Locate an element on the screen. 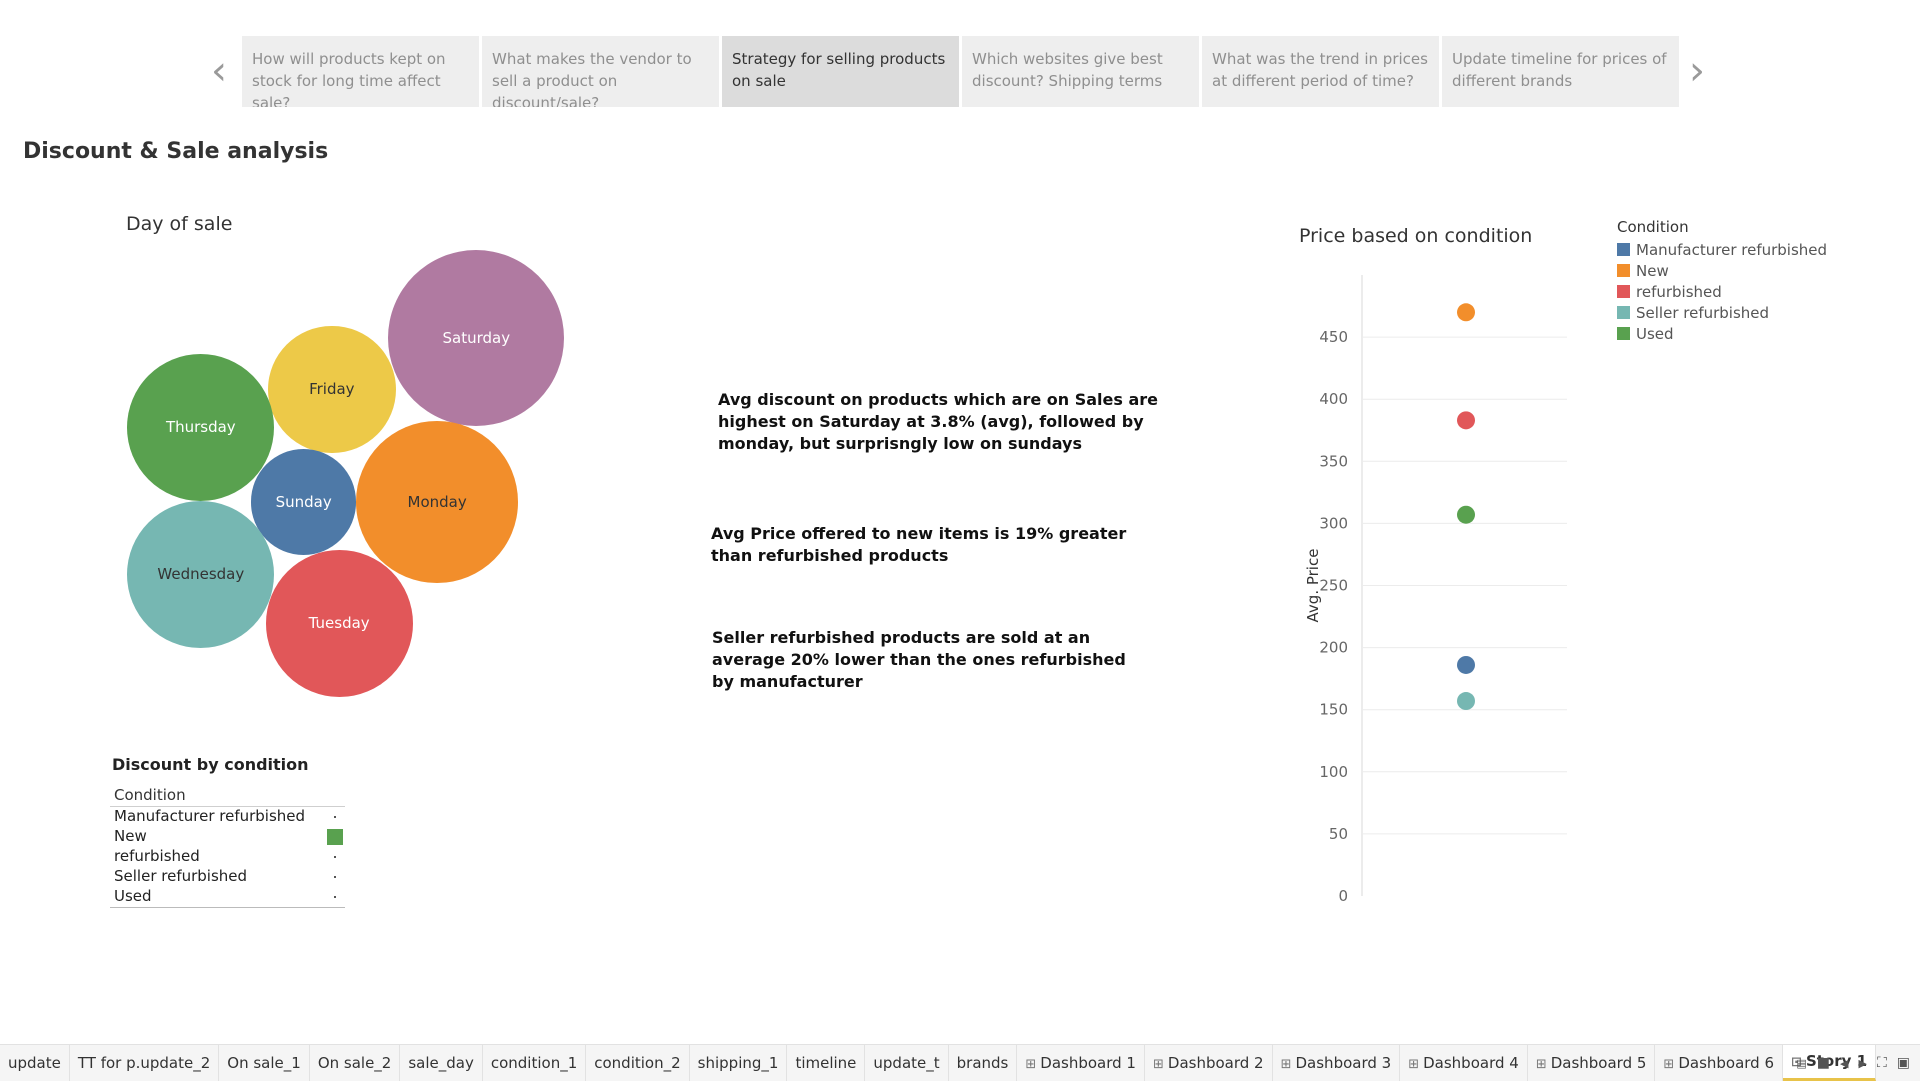 The image size is (1920, 1083). bubble-monday: Monday is located at coordinates (437, 502).